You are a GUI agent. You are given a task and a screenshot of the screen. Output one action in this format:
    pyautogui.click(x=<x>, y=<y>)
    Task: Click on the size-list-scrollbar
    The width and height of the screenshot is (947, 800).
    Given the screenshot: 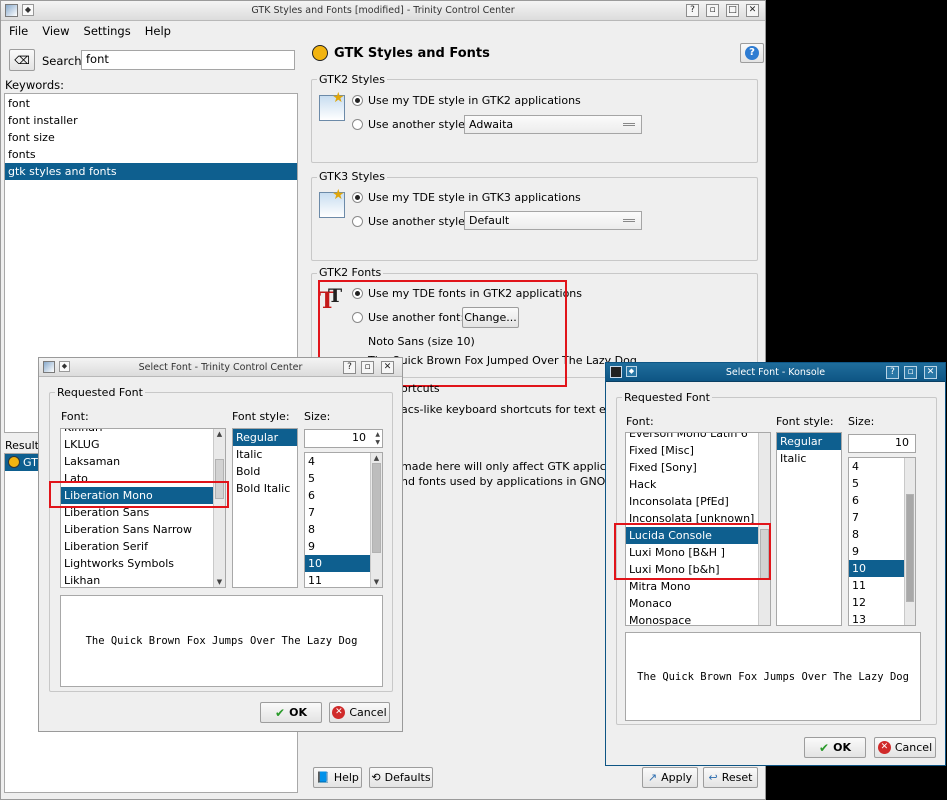 What is the action you would take?
    pyautogui.click(x=909, y=541)
    